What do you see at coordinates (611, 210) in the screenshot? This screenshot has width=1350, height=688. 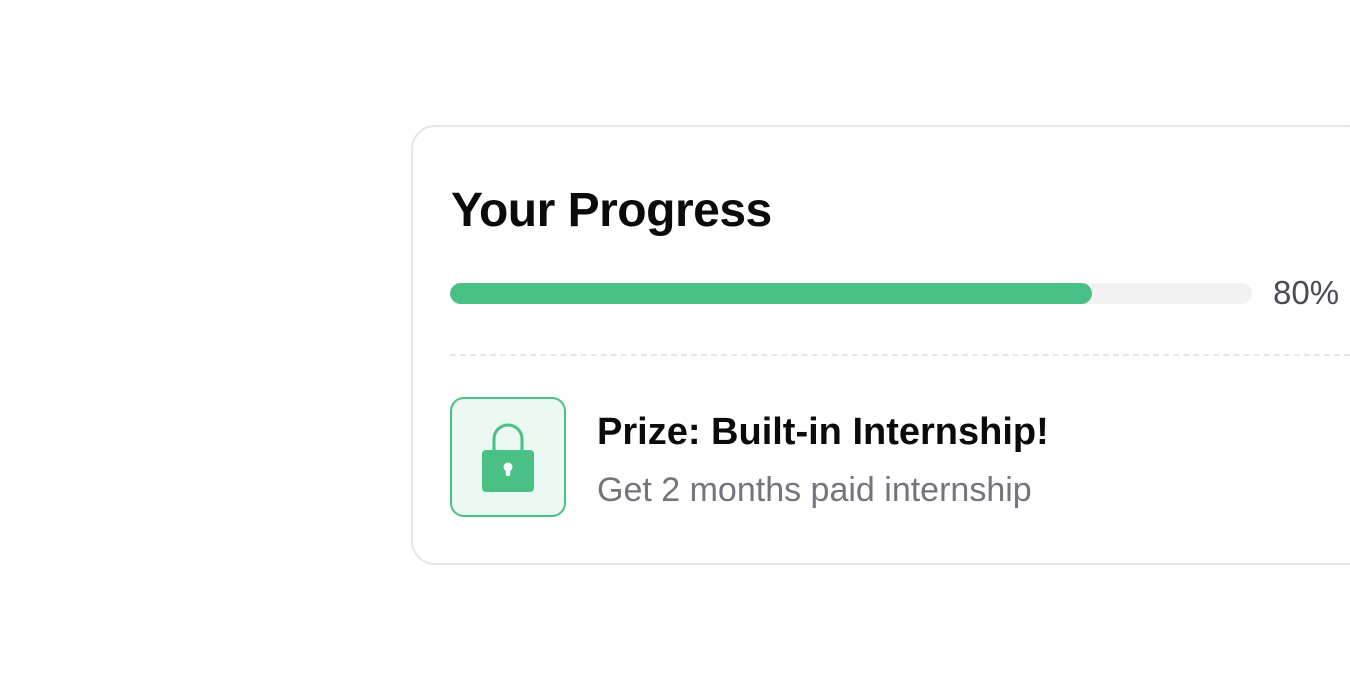 I see `card-title: Your Progress` at bounding box center [611, 210].